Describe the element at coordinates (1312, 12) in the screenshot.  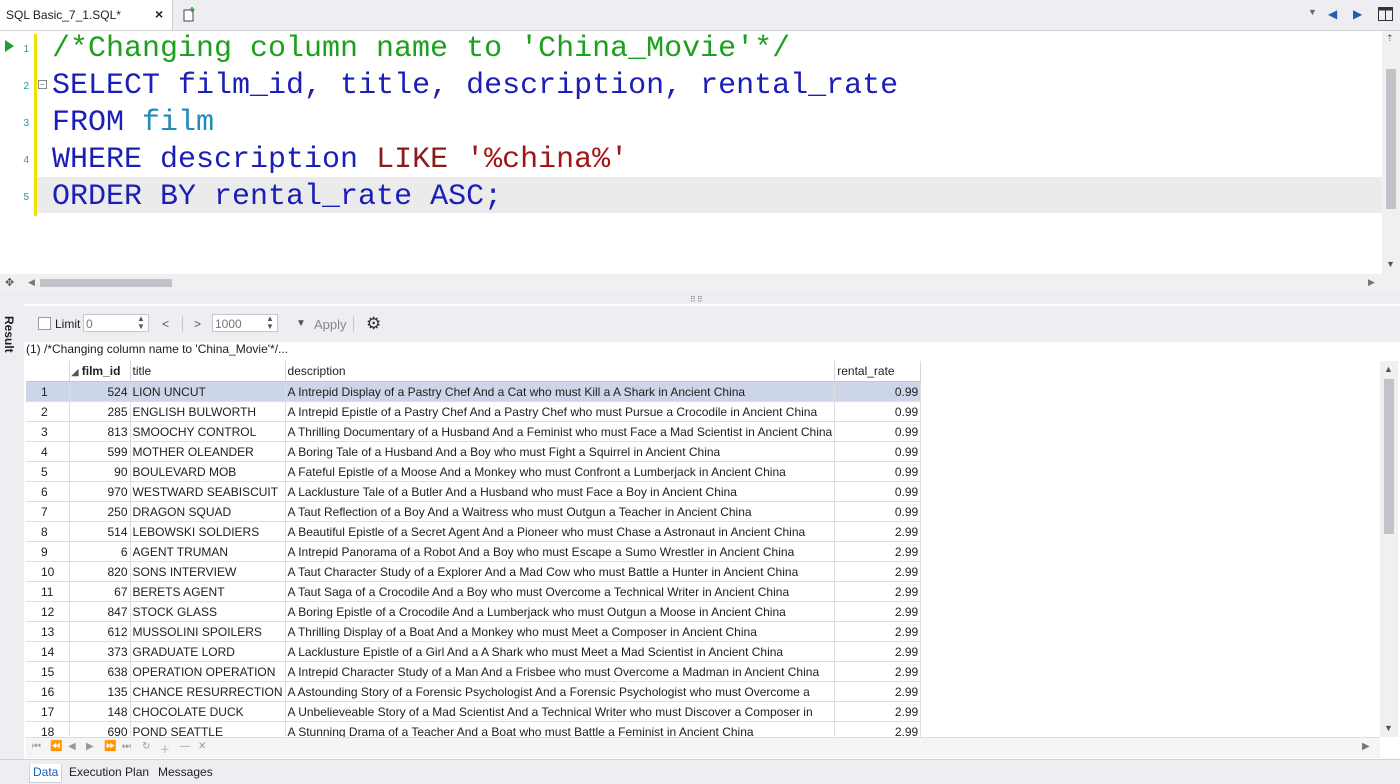
I see `dropdown-icon: ▼` at that location.